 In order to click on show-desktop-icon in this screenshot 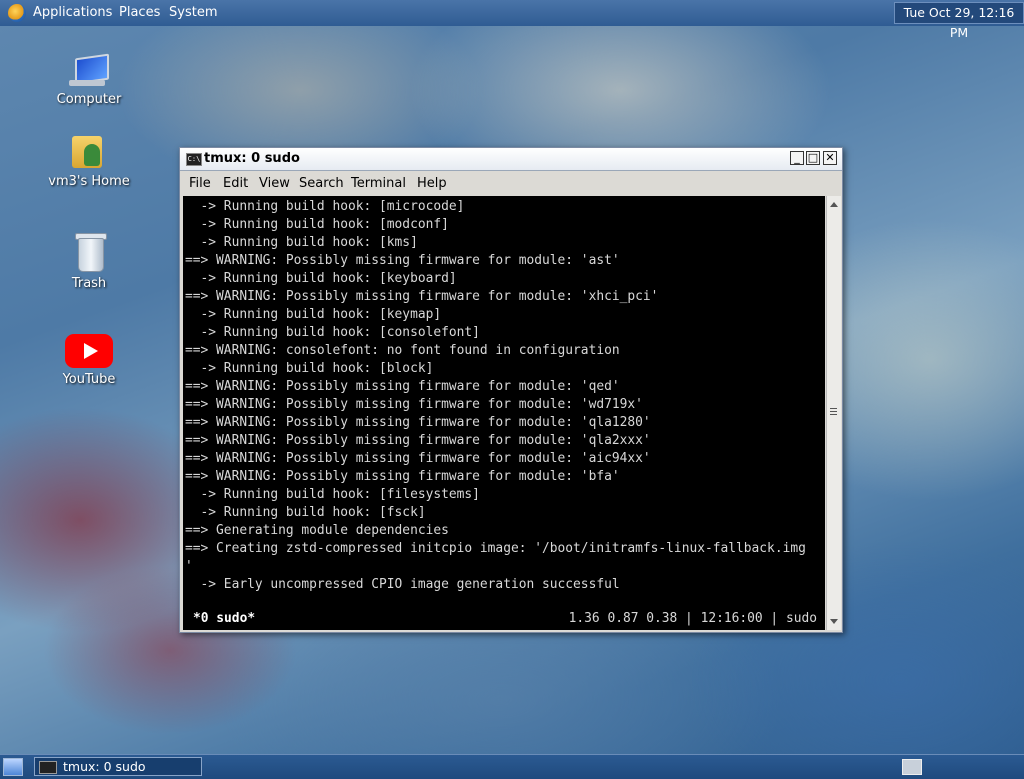, I will do `click(13, 767)`.